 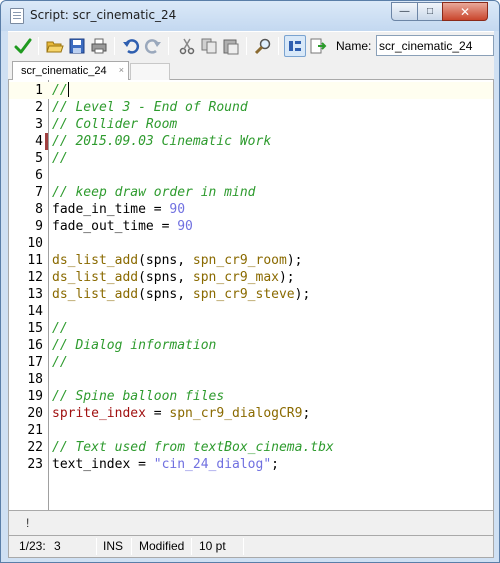 I want to click on line-number: 21, so click(x=35, y=430).